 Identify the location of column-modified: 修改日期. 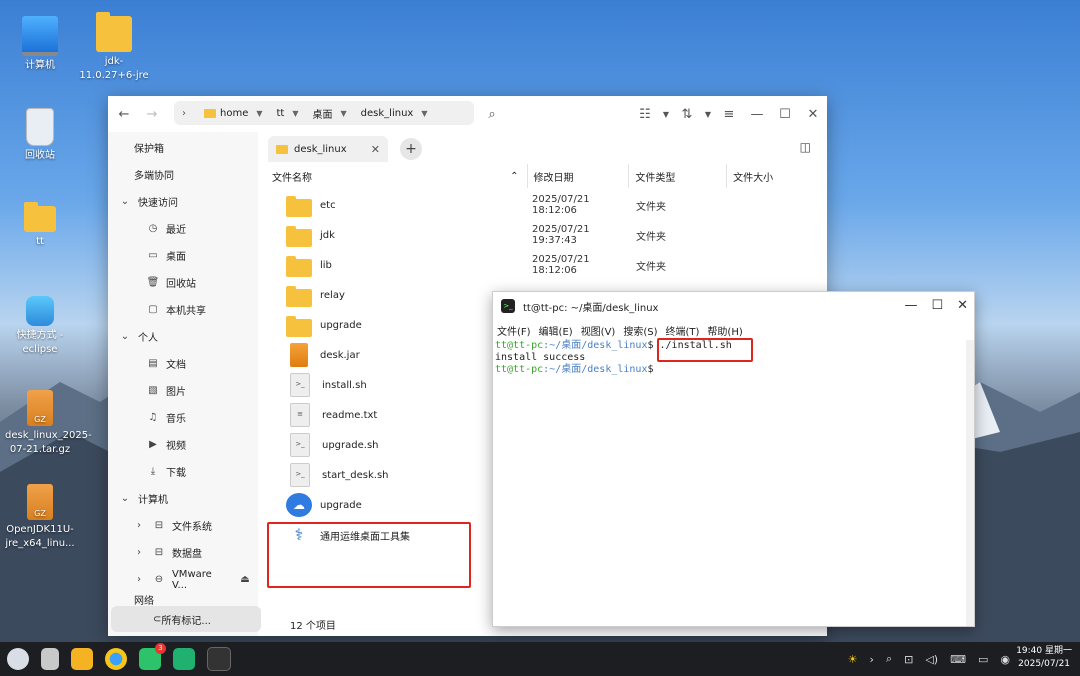
(579, 176).